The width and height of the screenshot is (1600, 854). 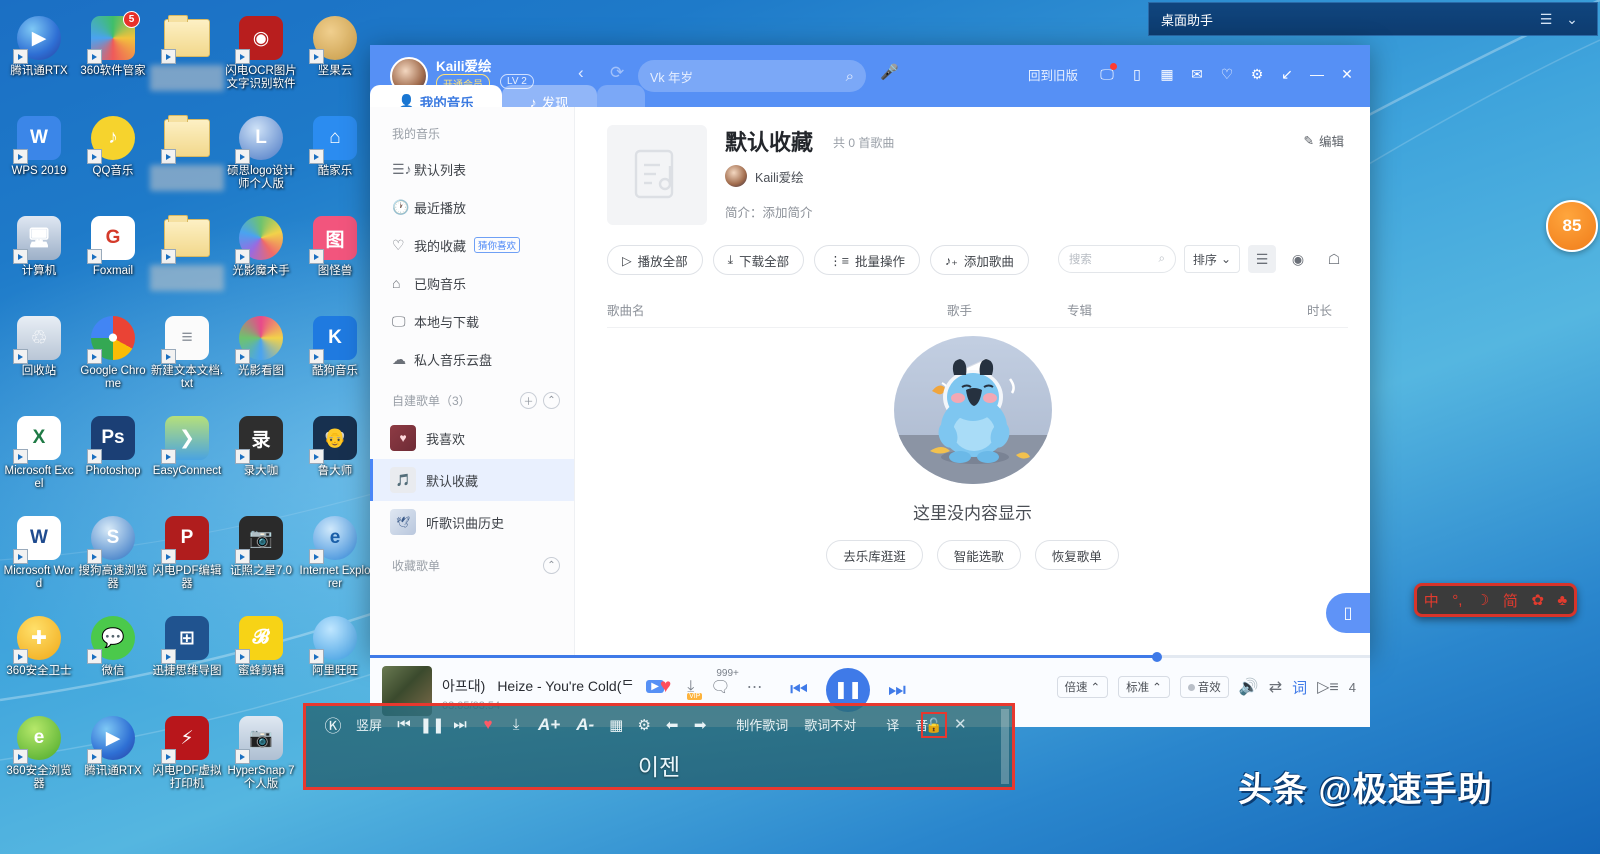 I want to click on desktop-icon-kugou-icon: K 酷狗音乐, so click(x=335, y=358).